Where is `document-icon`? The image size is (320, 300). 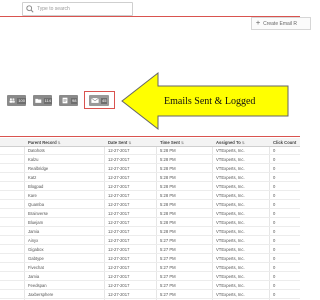
document-icon is located at coordinates (65, 100).